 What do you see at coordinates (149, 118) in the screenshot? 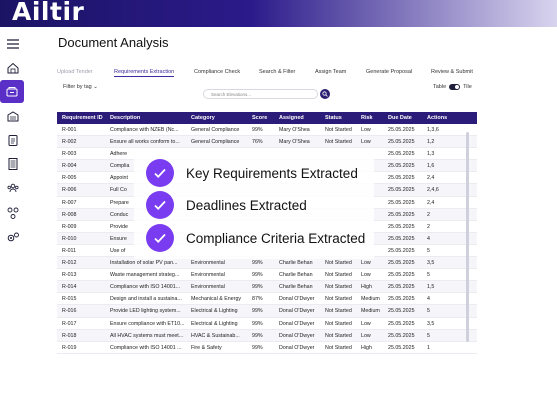
I see `column-header: Description` at bounding box center [149, 118].